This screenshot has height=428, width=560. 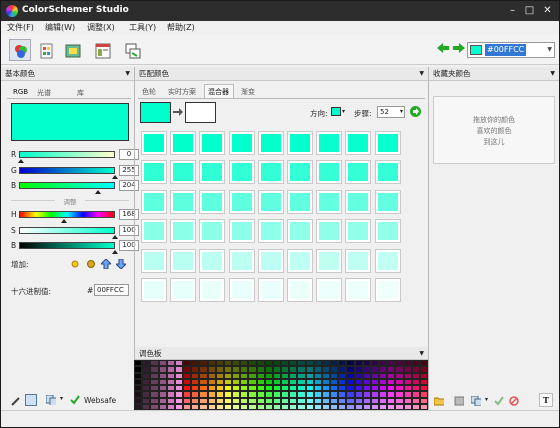 I want to click on b-slider, so click(x=67, y=185).